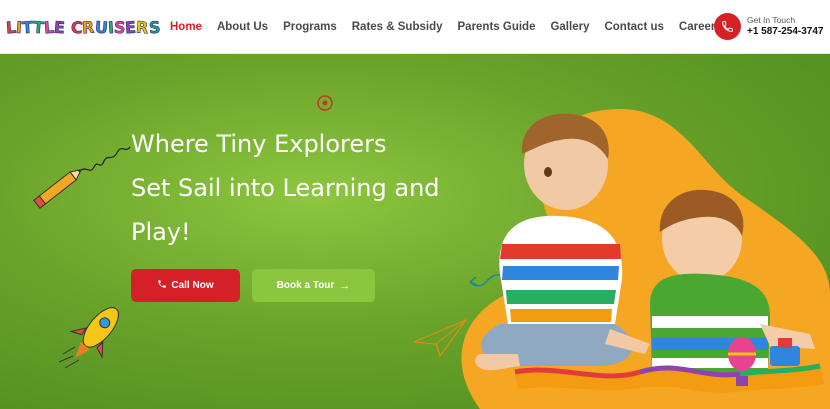  What do you see at coordinates (771, 20) in the screenshot?
I see `contact-label: Get In Touch` at bounding box center [771, 20].